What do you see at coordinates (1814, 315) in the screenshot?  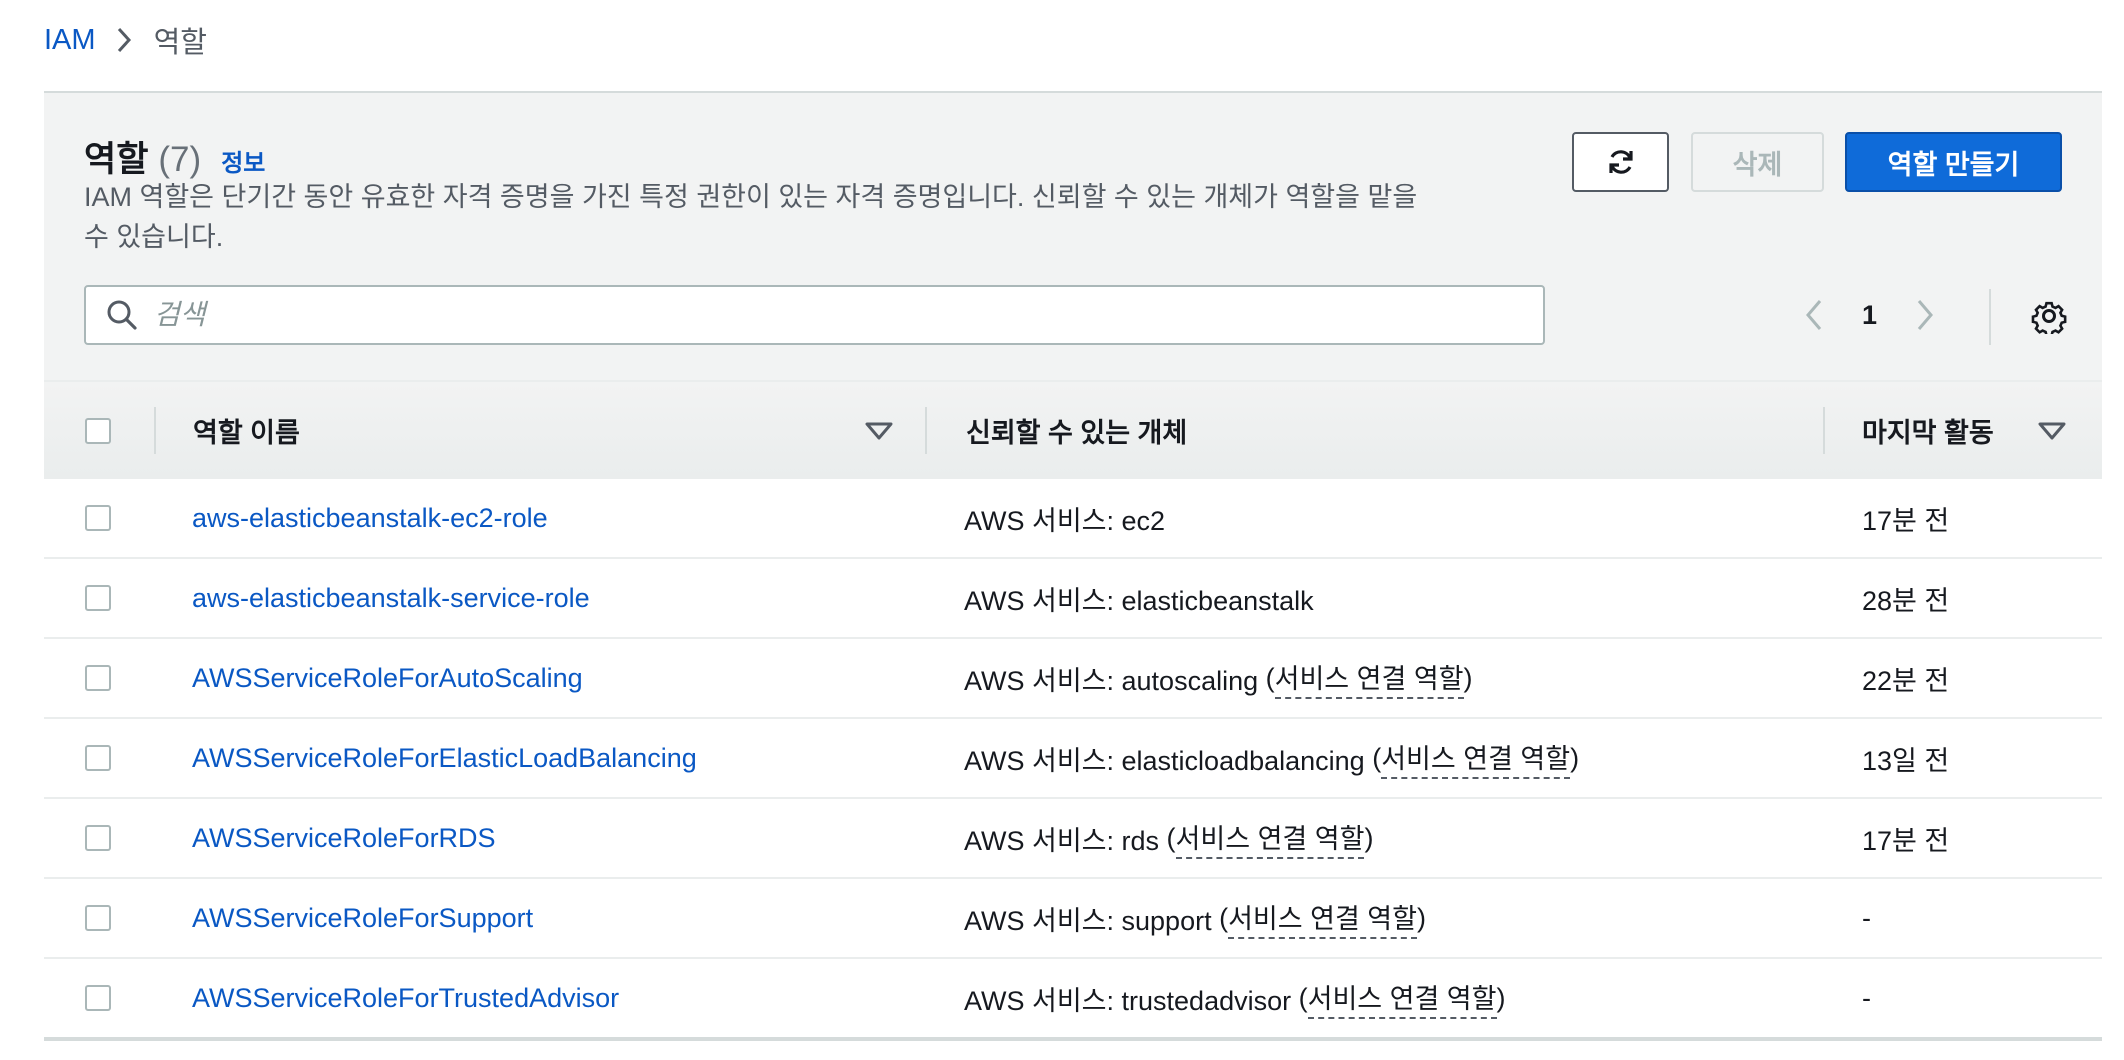 I see `chevron-left-icon` at bounding box center [1814, 315].